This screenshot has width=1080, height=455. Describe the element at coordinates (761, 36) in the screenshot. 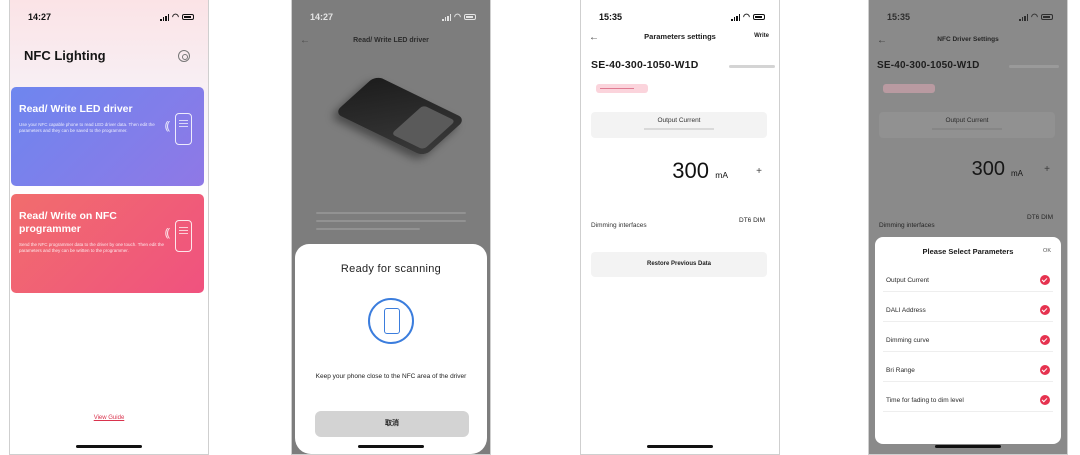

I see `write-button: Write` at that location.